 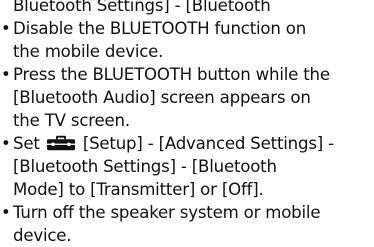 What do you see at coordinates (167, 212) in the screenshot?
I see `text-line: Turn off the speaker system or mobile` at bounding box center [167, 212].